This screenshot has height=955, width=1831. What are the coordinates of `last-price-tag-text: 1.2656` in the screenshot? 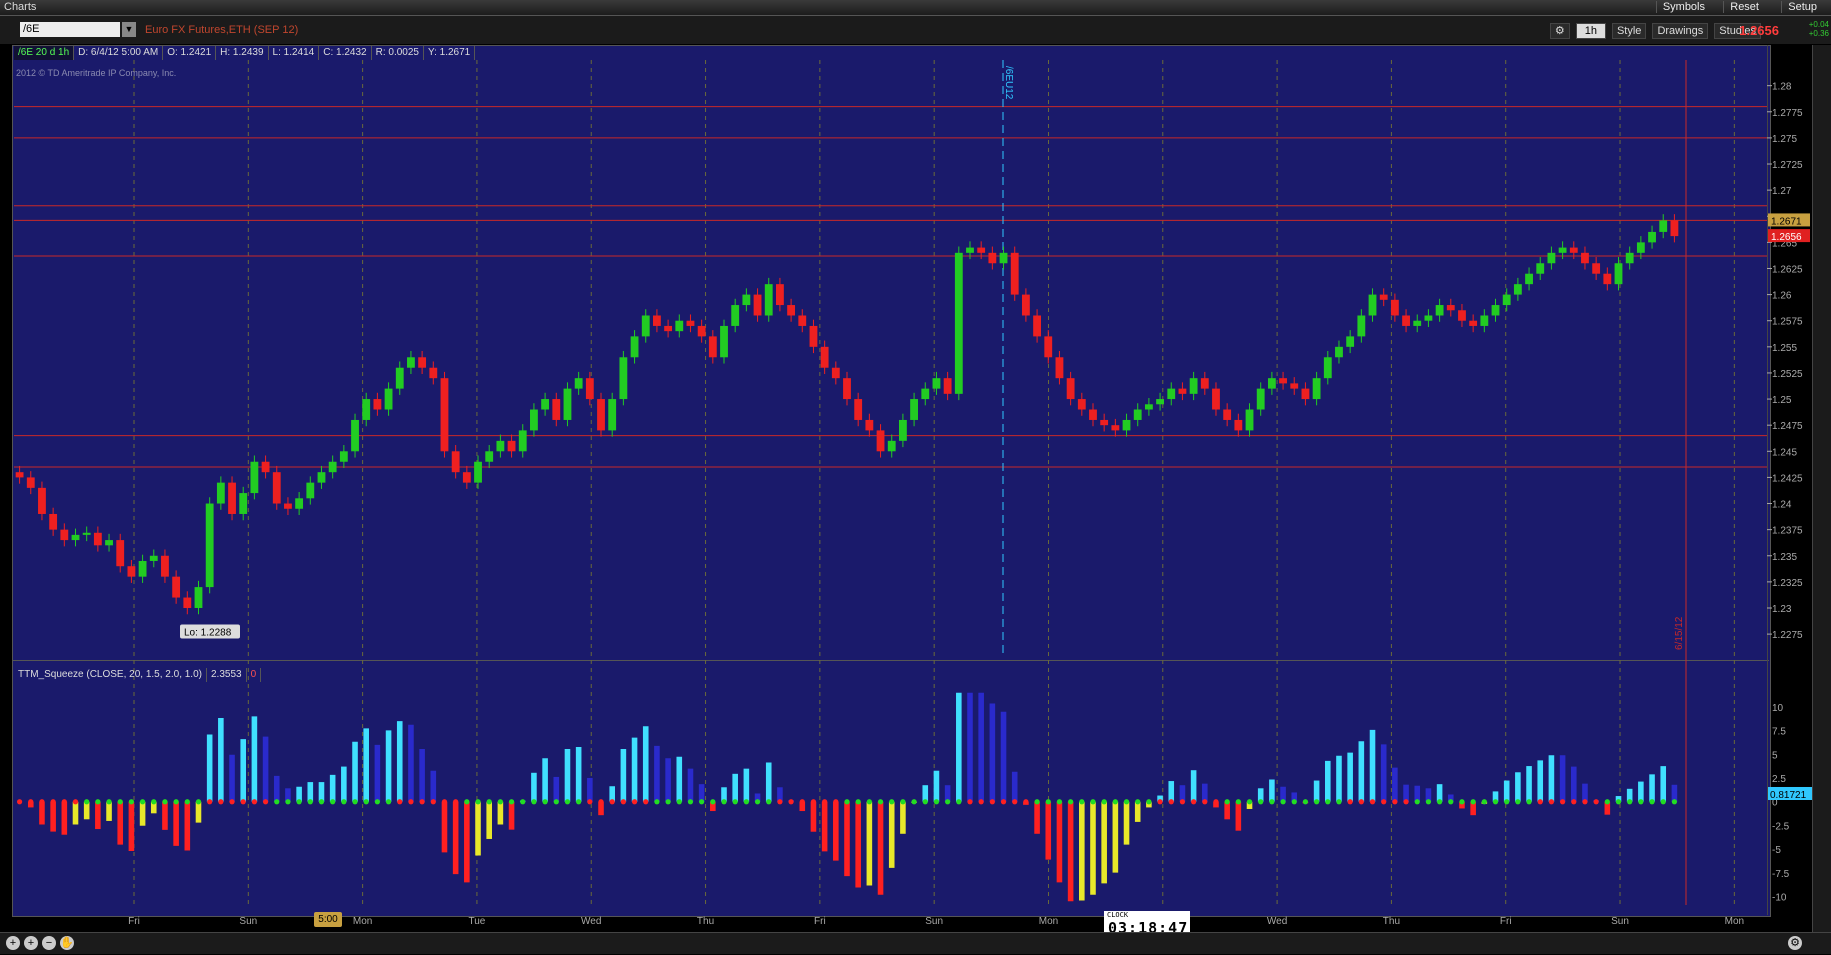 It's located at (1786, 237).